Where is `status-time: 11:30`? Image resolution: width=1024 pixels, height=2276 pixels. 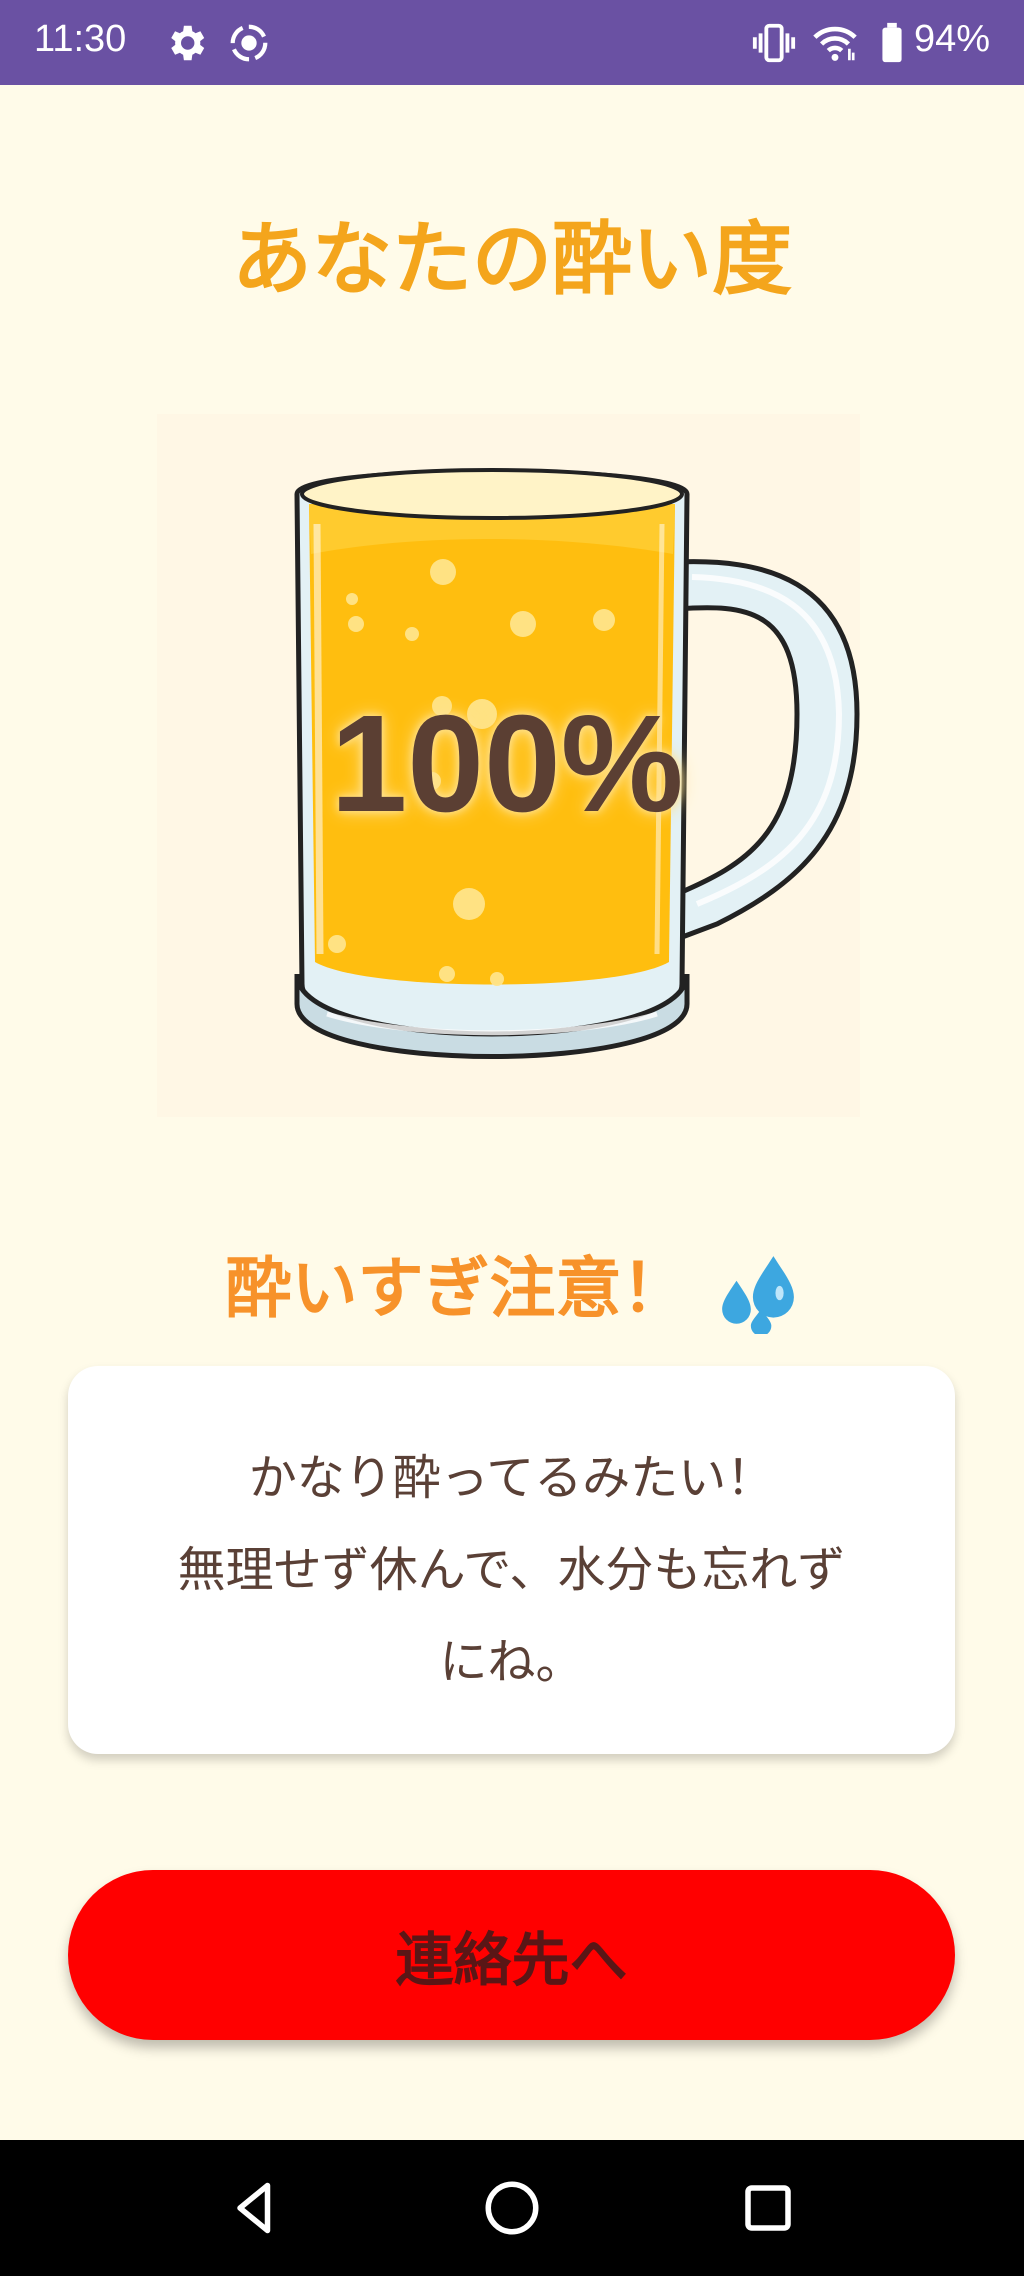
status-time: 11:30 is located at coordinates (80, 39).